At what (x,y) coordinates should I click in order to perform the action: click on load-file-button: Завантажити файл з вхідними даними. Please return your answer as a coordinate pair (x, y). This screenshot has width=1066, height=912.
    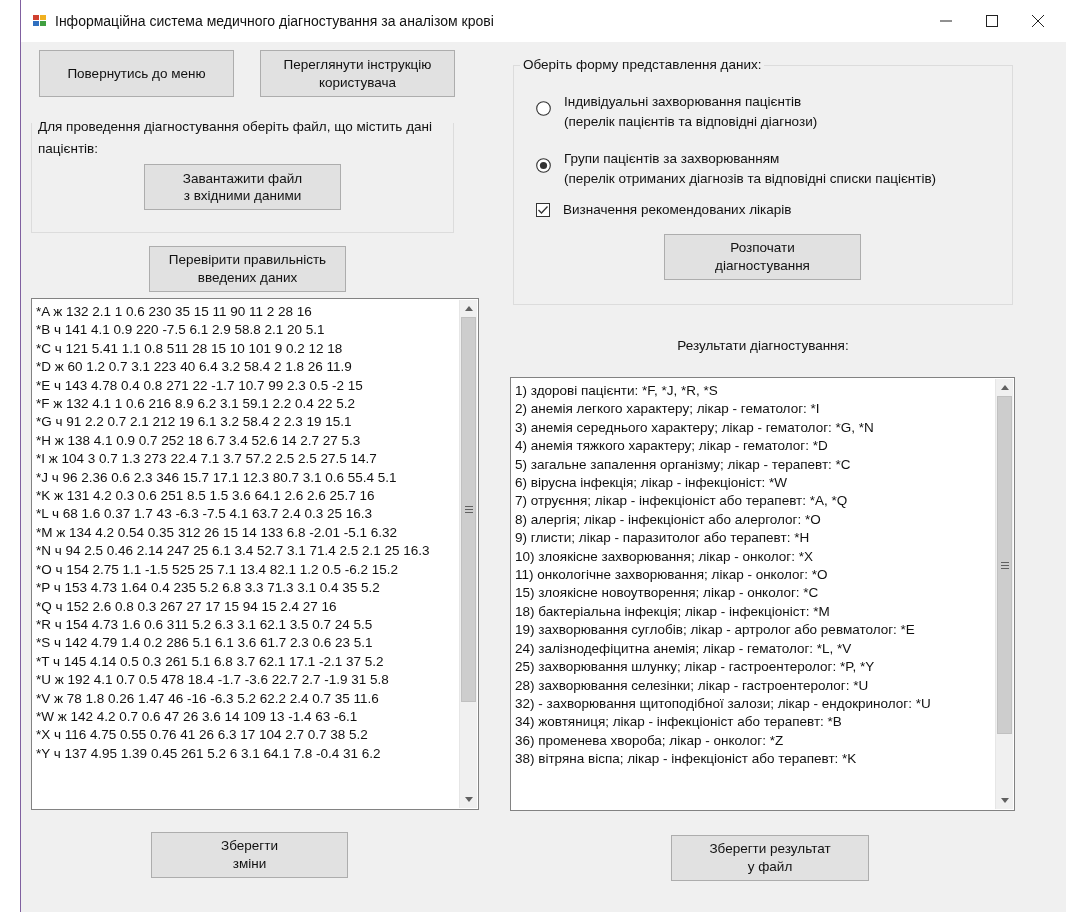
    Looking at the image, I should click on (242, 187).